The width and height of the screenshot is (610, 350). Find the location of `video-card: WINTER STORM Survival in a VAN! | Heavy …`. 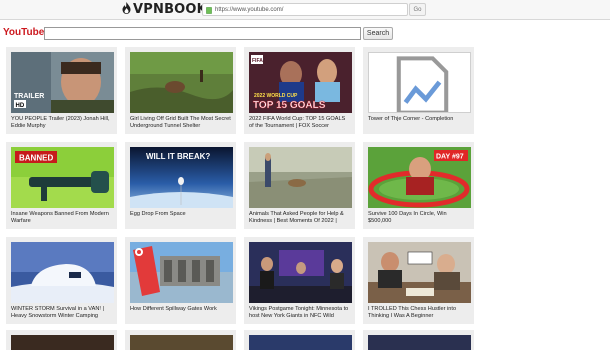

video-card: WINTER STORM Survival in a VAN! | Heavy … is located at coordinates (61, 280).